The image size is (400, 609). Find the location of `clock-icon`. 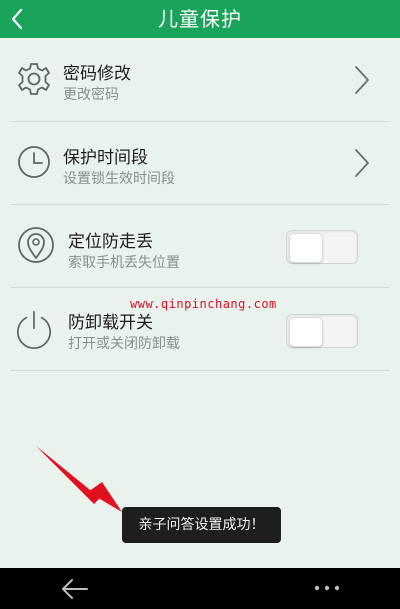

clock-icon is located at coordinates (34, 162).